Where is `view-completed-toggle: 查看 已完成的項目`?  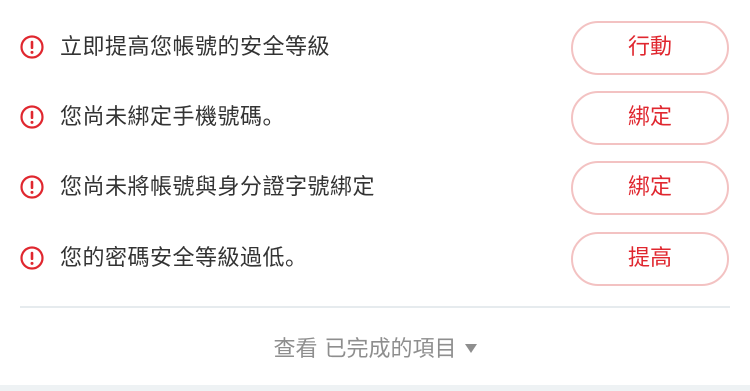
view-completed-toggle: 查看 已完成的項目 is located at coordinates (375, 350).